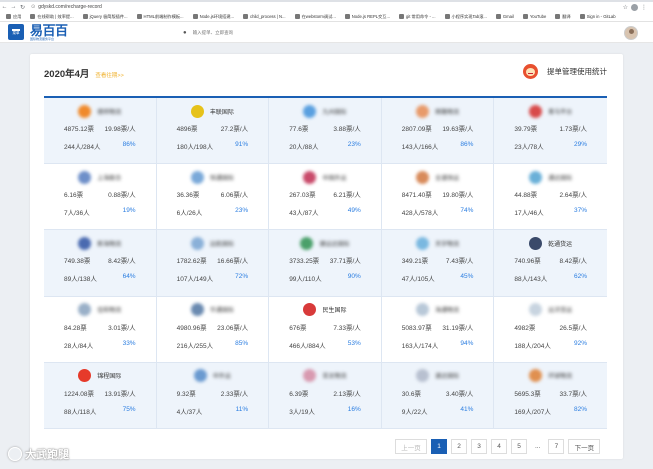 The height and width of the screenshot is (469, 653). Describe the element at coordinates (519, 446) in the screenshot. I see `page-button-5: 5` at that location.